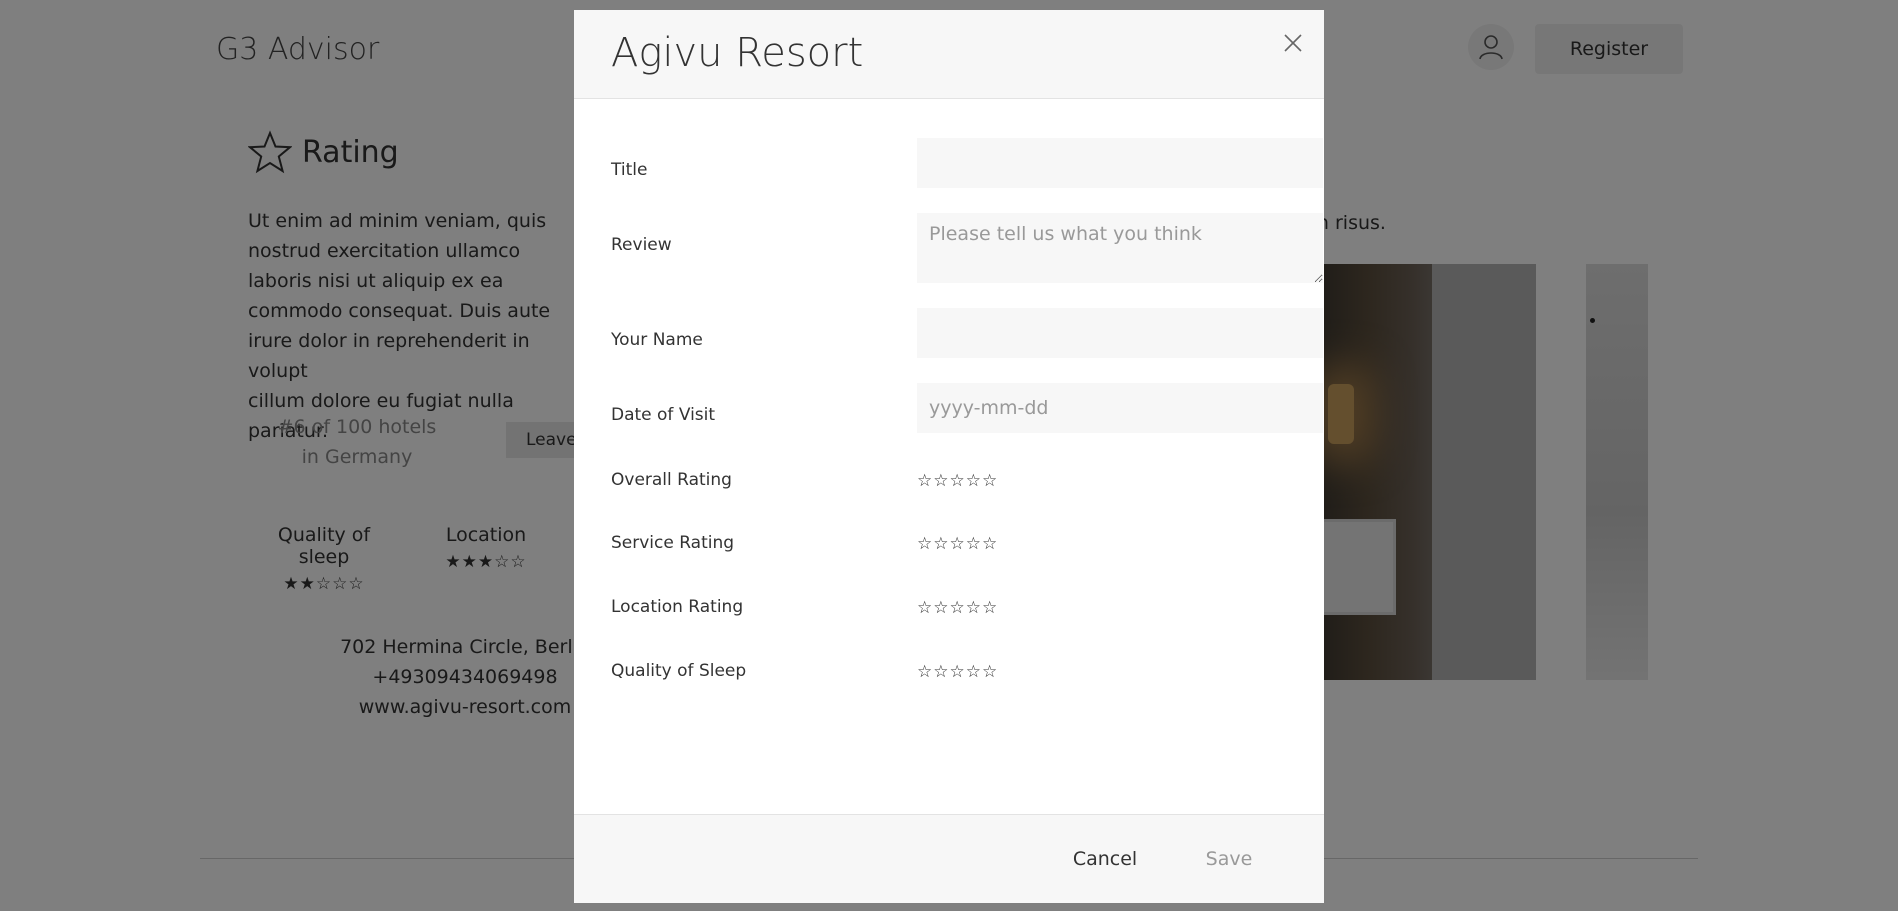 This screenshot has height=911, width=1898. I want to click on close-icon, so click(1293, 43).